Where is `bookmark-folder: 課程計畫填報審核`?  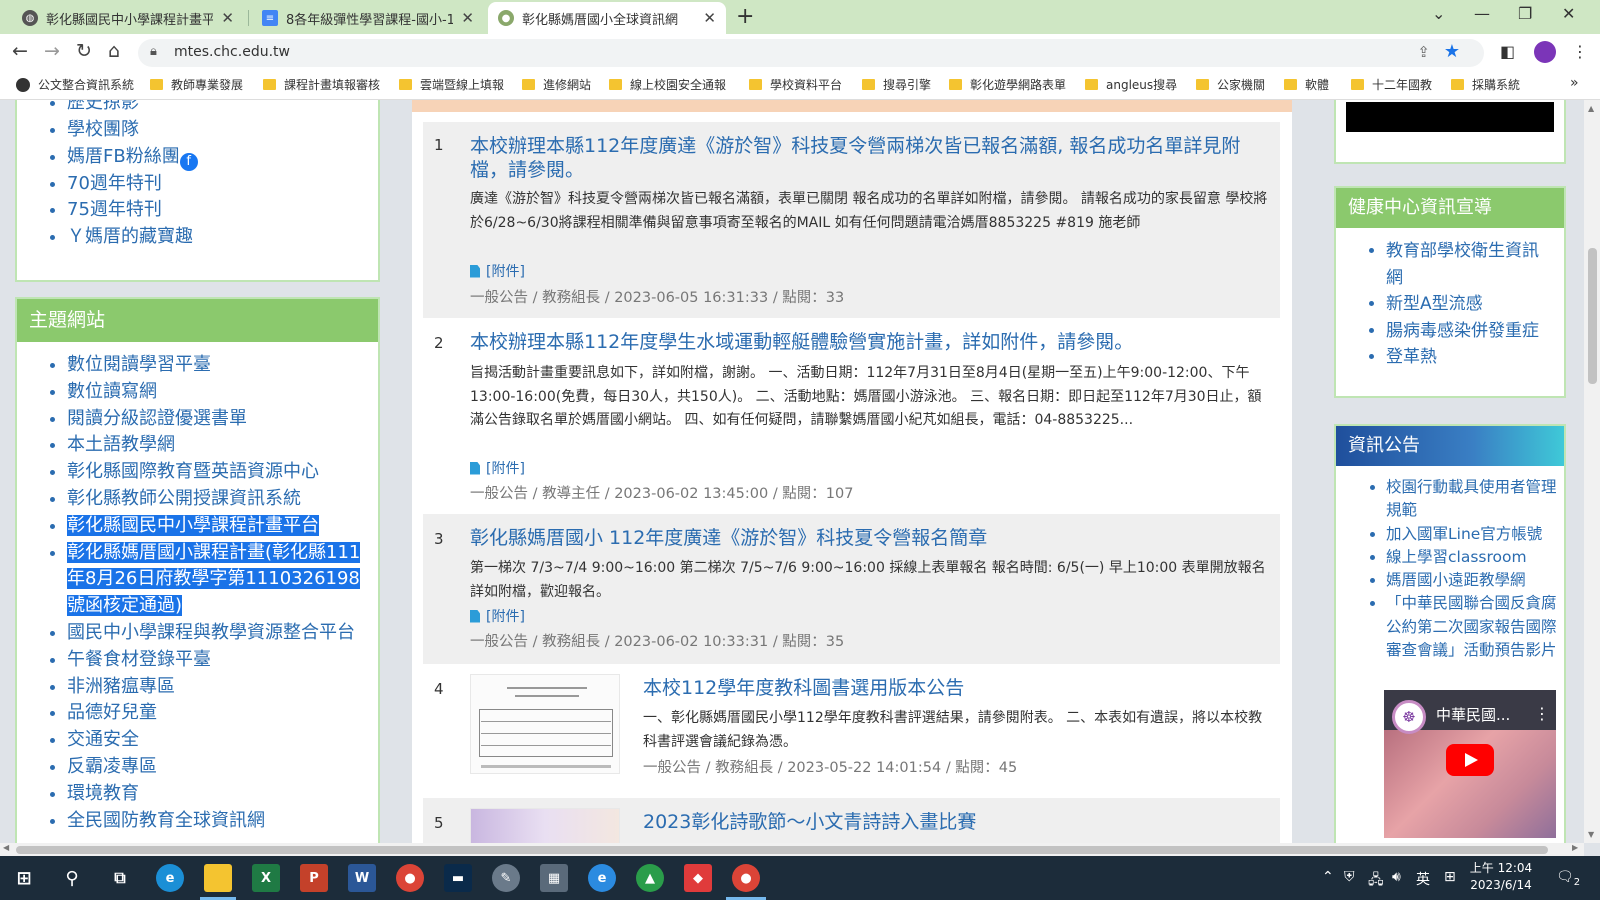
bookmark-folder: 課程計畫填報審核 is located at coordinates (321, 84).